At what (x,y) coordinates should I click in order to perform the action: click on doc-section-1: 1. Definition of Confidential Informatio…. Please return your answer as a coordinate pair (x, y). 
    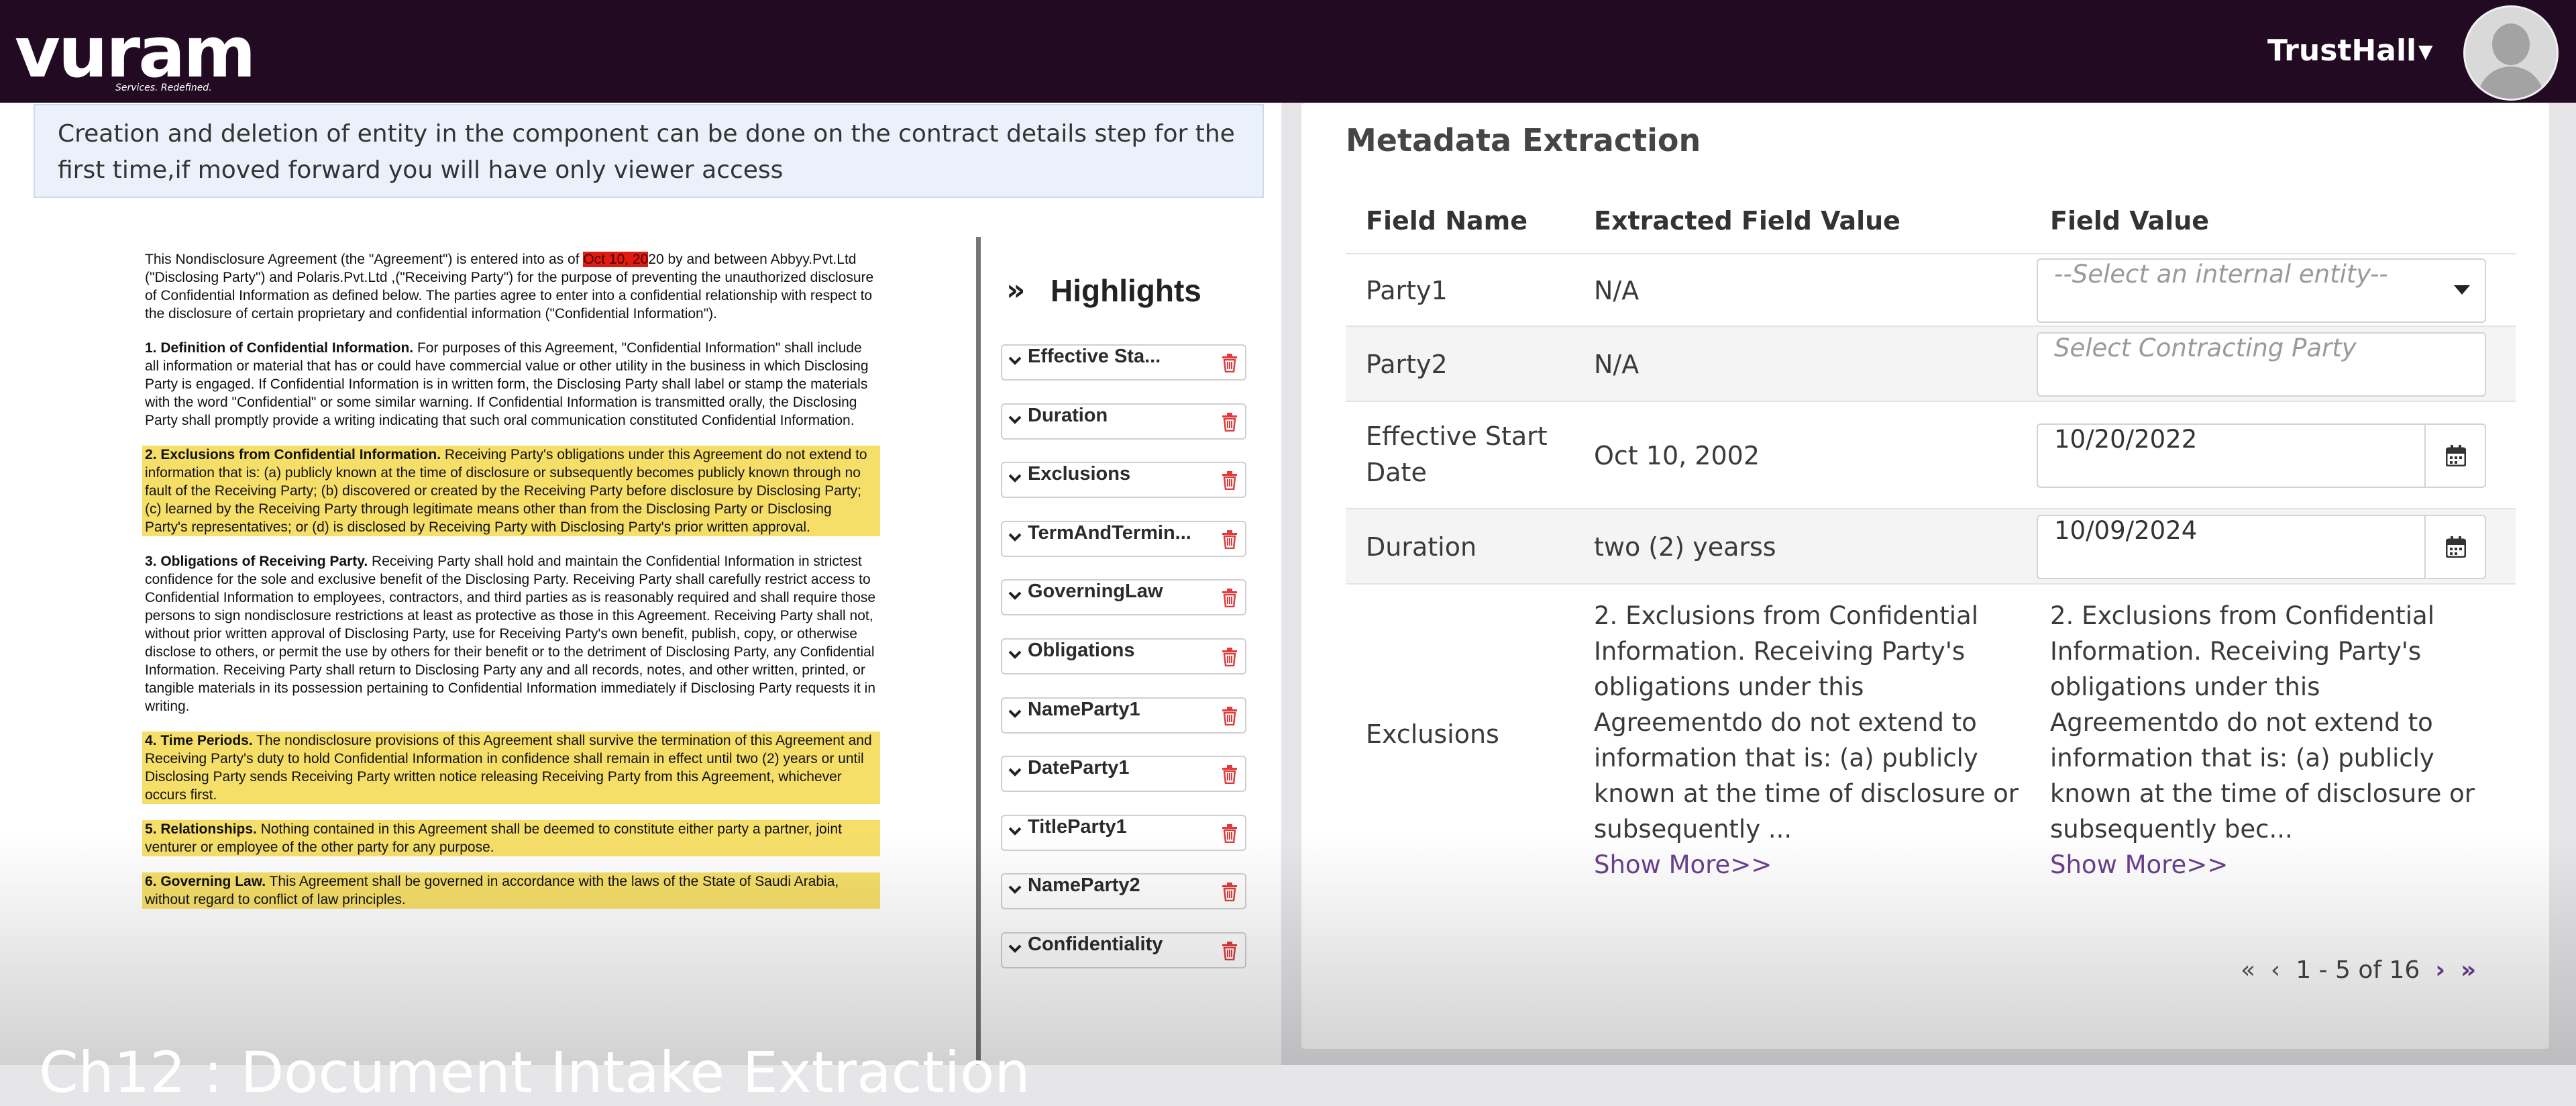
    Looking at the image, I should click on (511, 384).